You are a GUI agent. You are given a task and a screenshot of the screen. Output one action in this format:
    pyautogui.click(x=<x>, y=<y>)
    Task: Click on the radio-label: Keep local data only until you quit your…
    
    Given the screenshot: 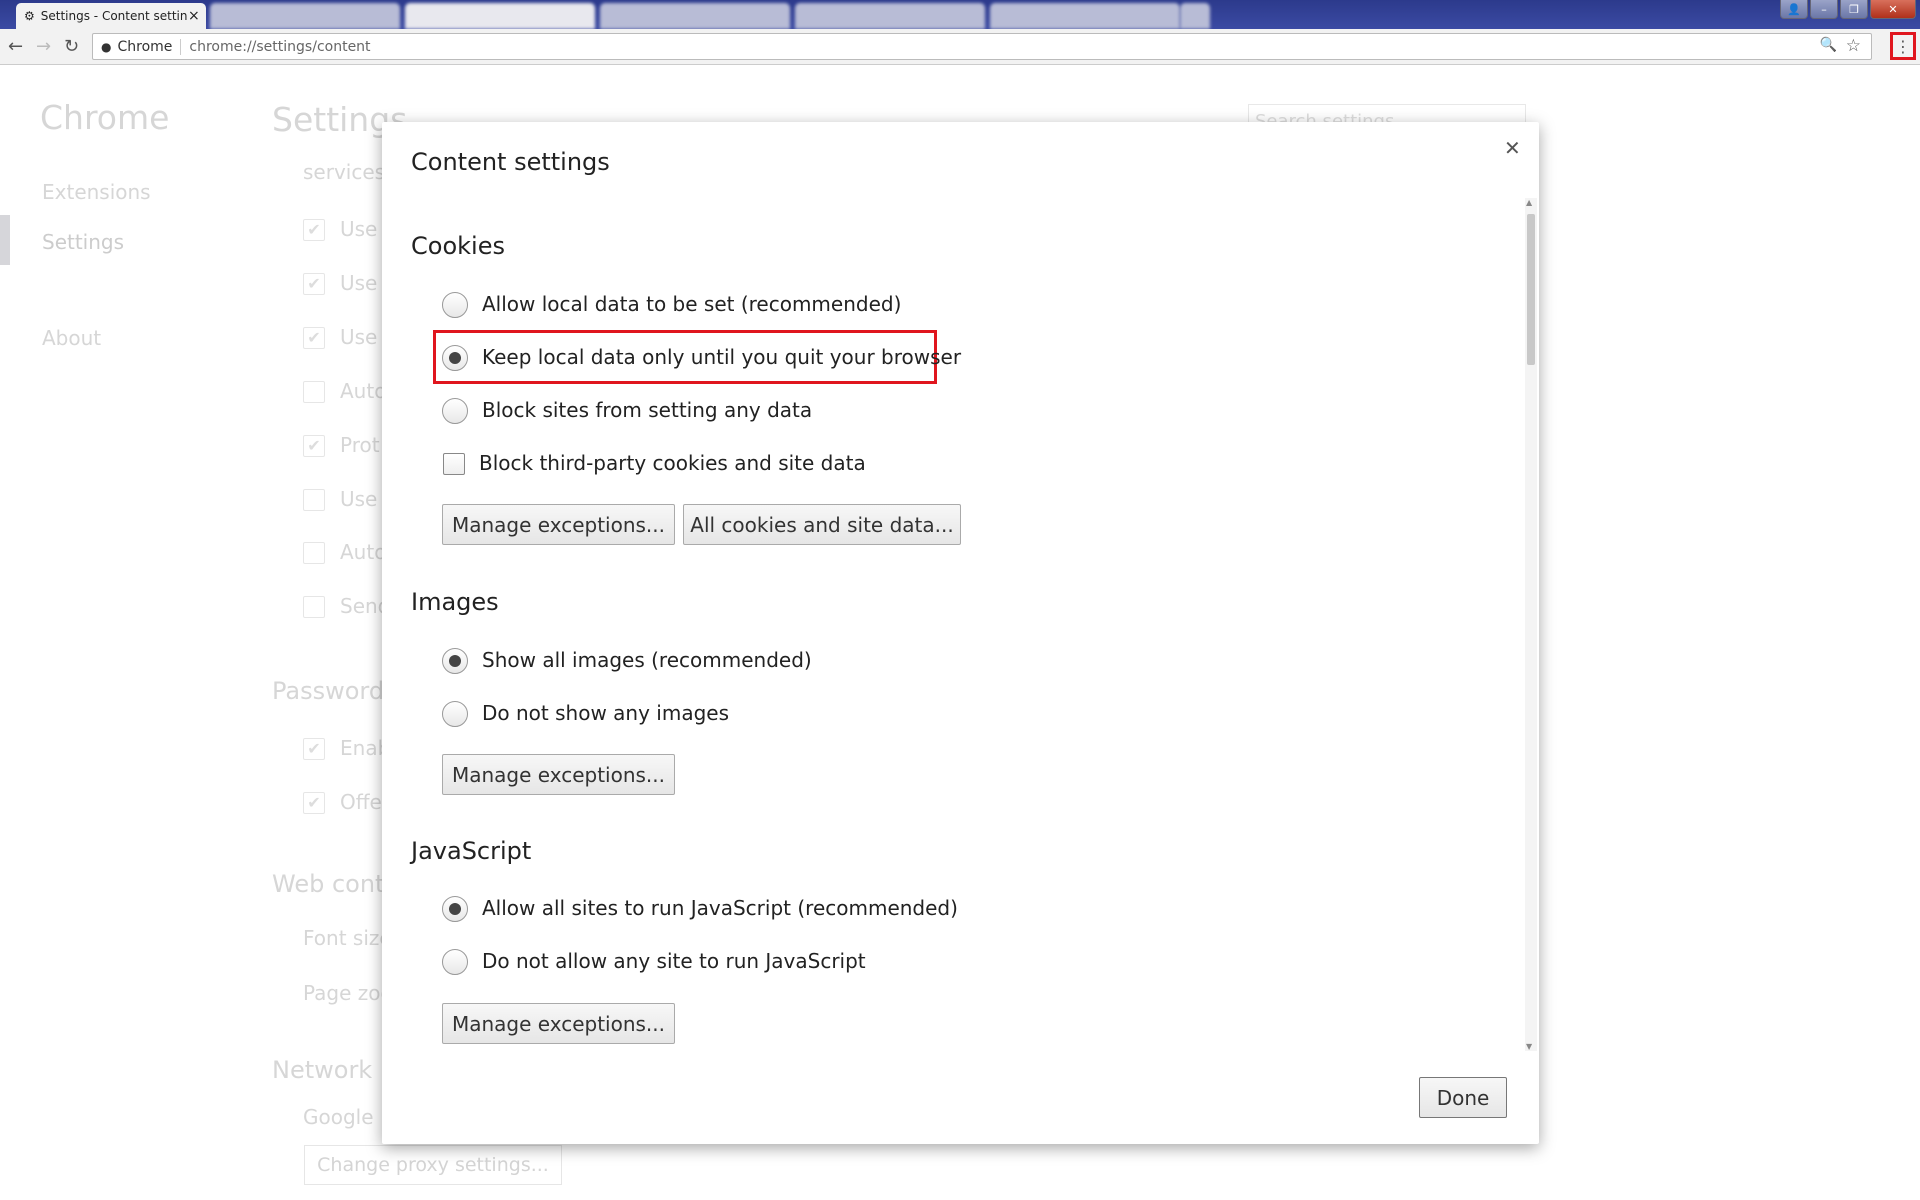 What is the action you would take?
    pyautogui.click(x=722, y=357)
    